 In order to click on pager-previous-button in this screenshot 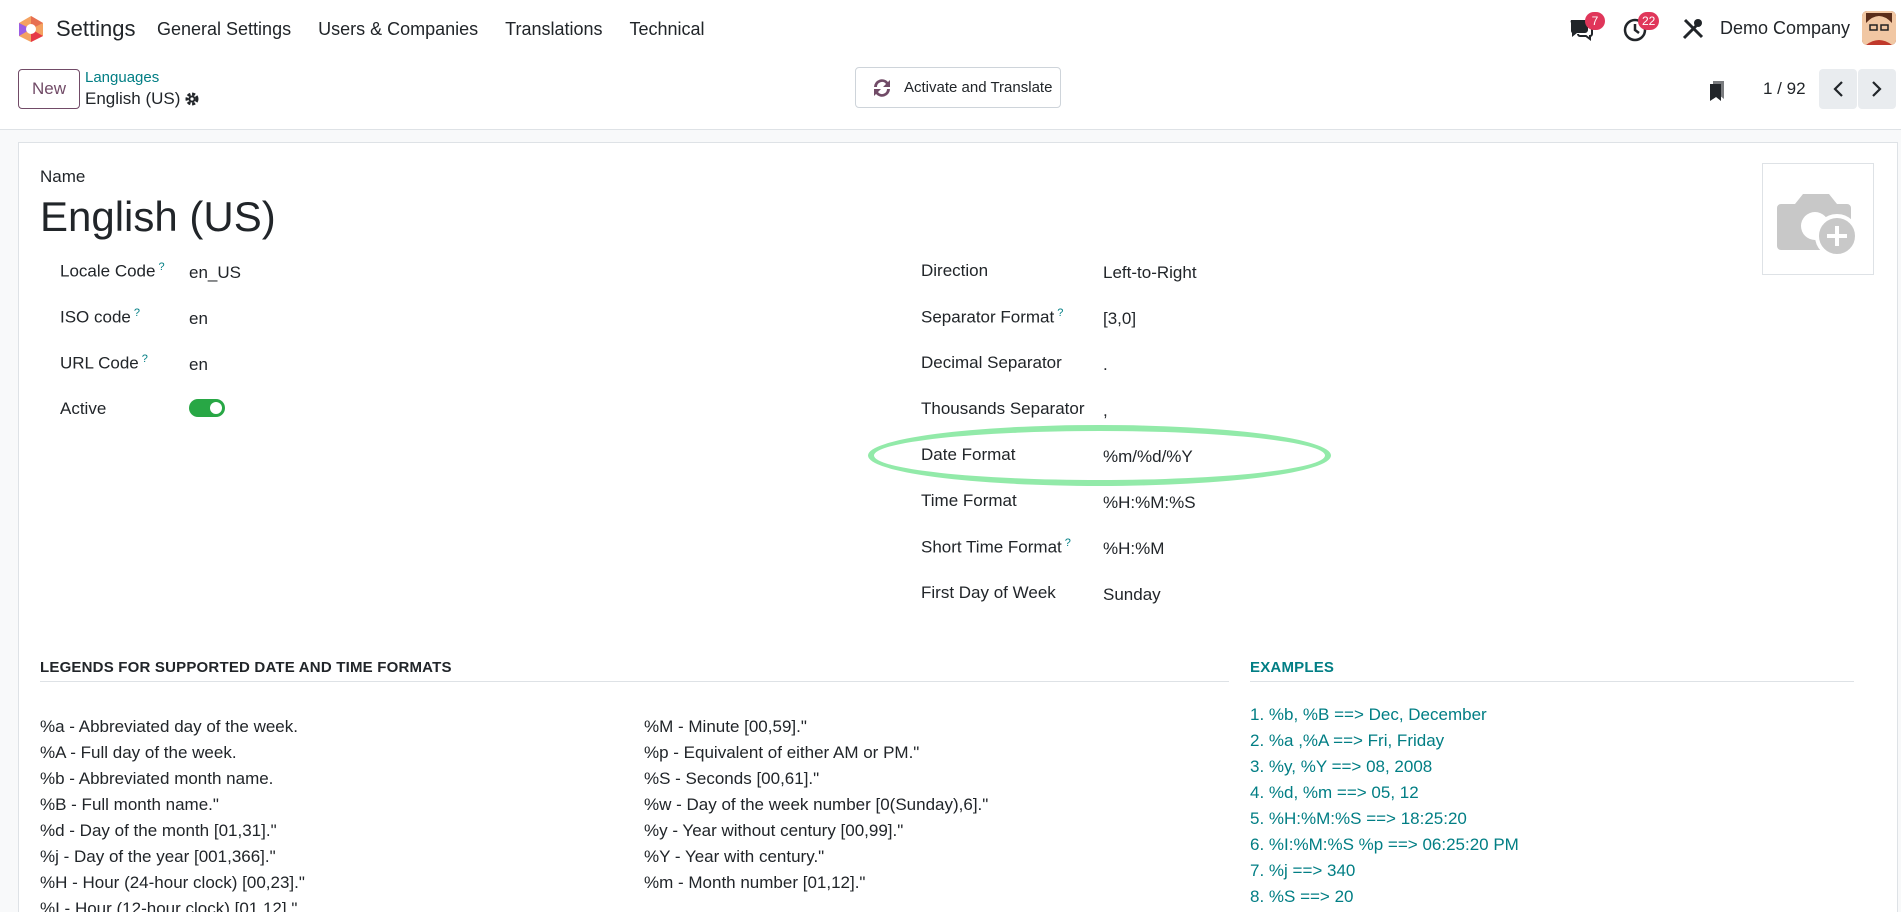, I will do `click(1838, 89)`.